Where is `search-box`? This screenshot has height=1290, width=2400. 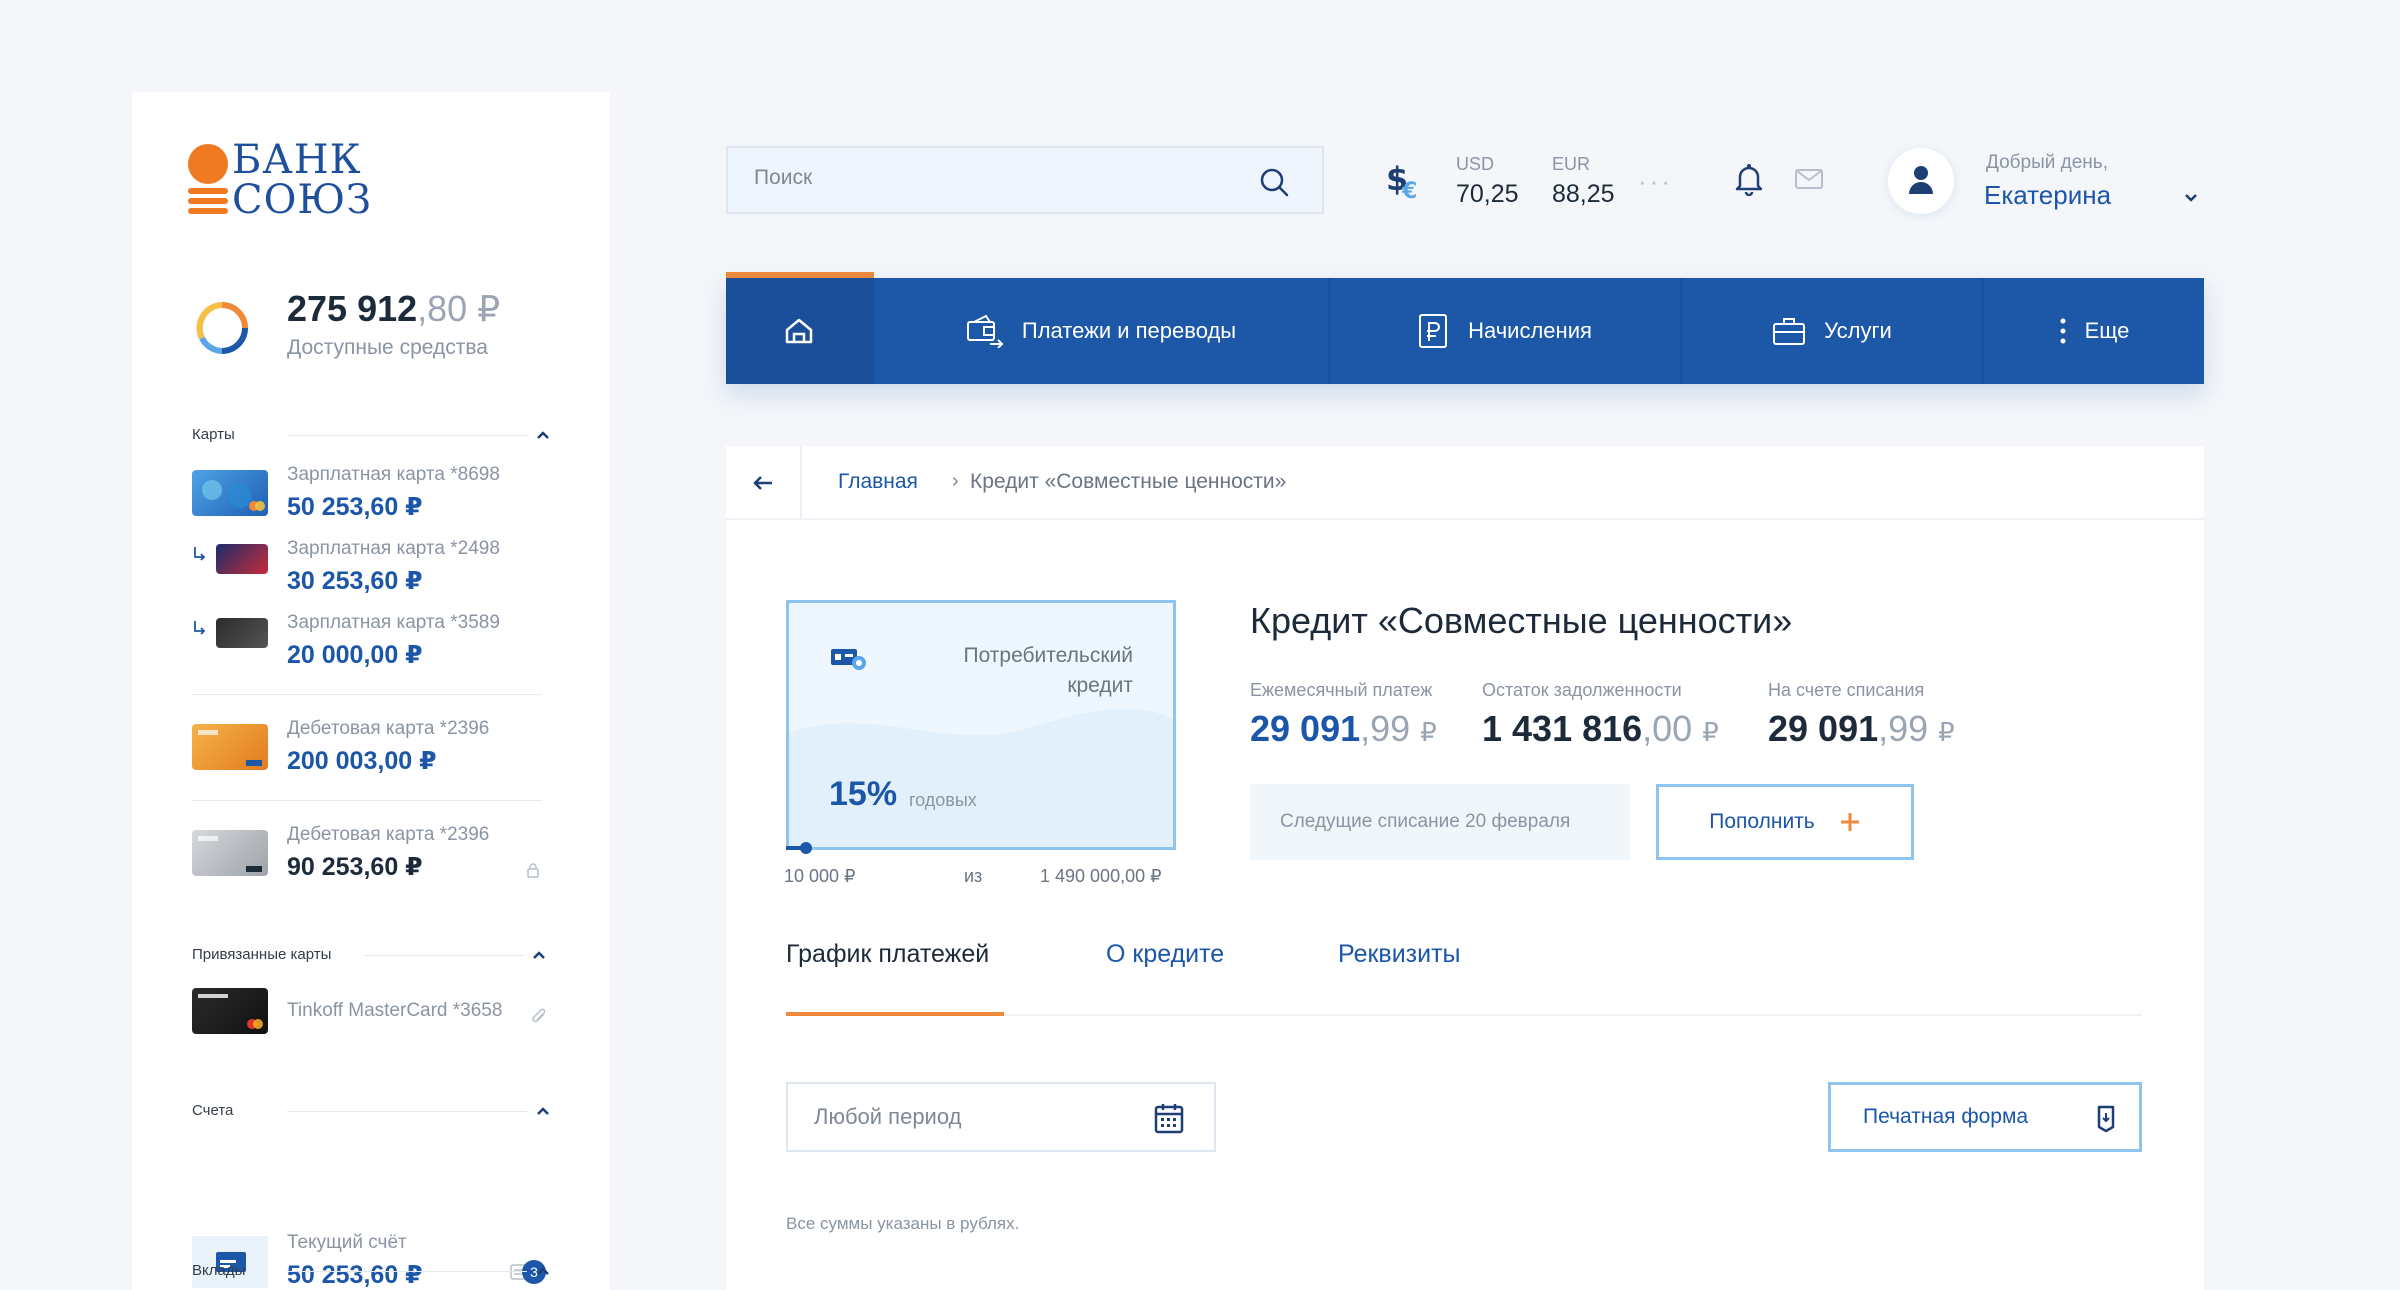
search-box is located at coordinates (1025, 180).